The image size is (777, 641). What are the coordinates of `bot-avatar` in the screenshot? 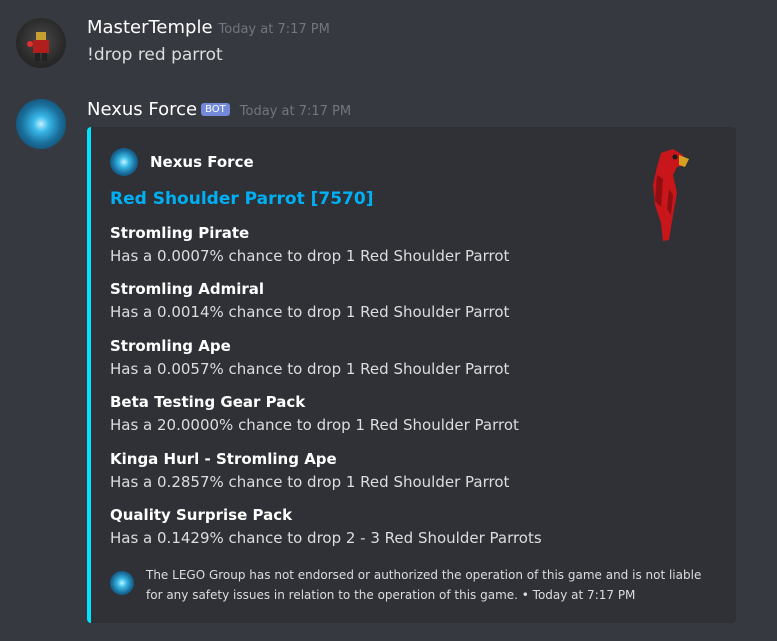 It's located at (41, 124).